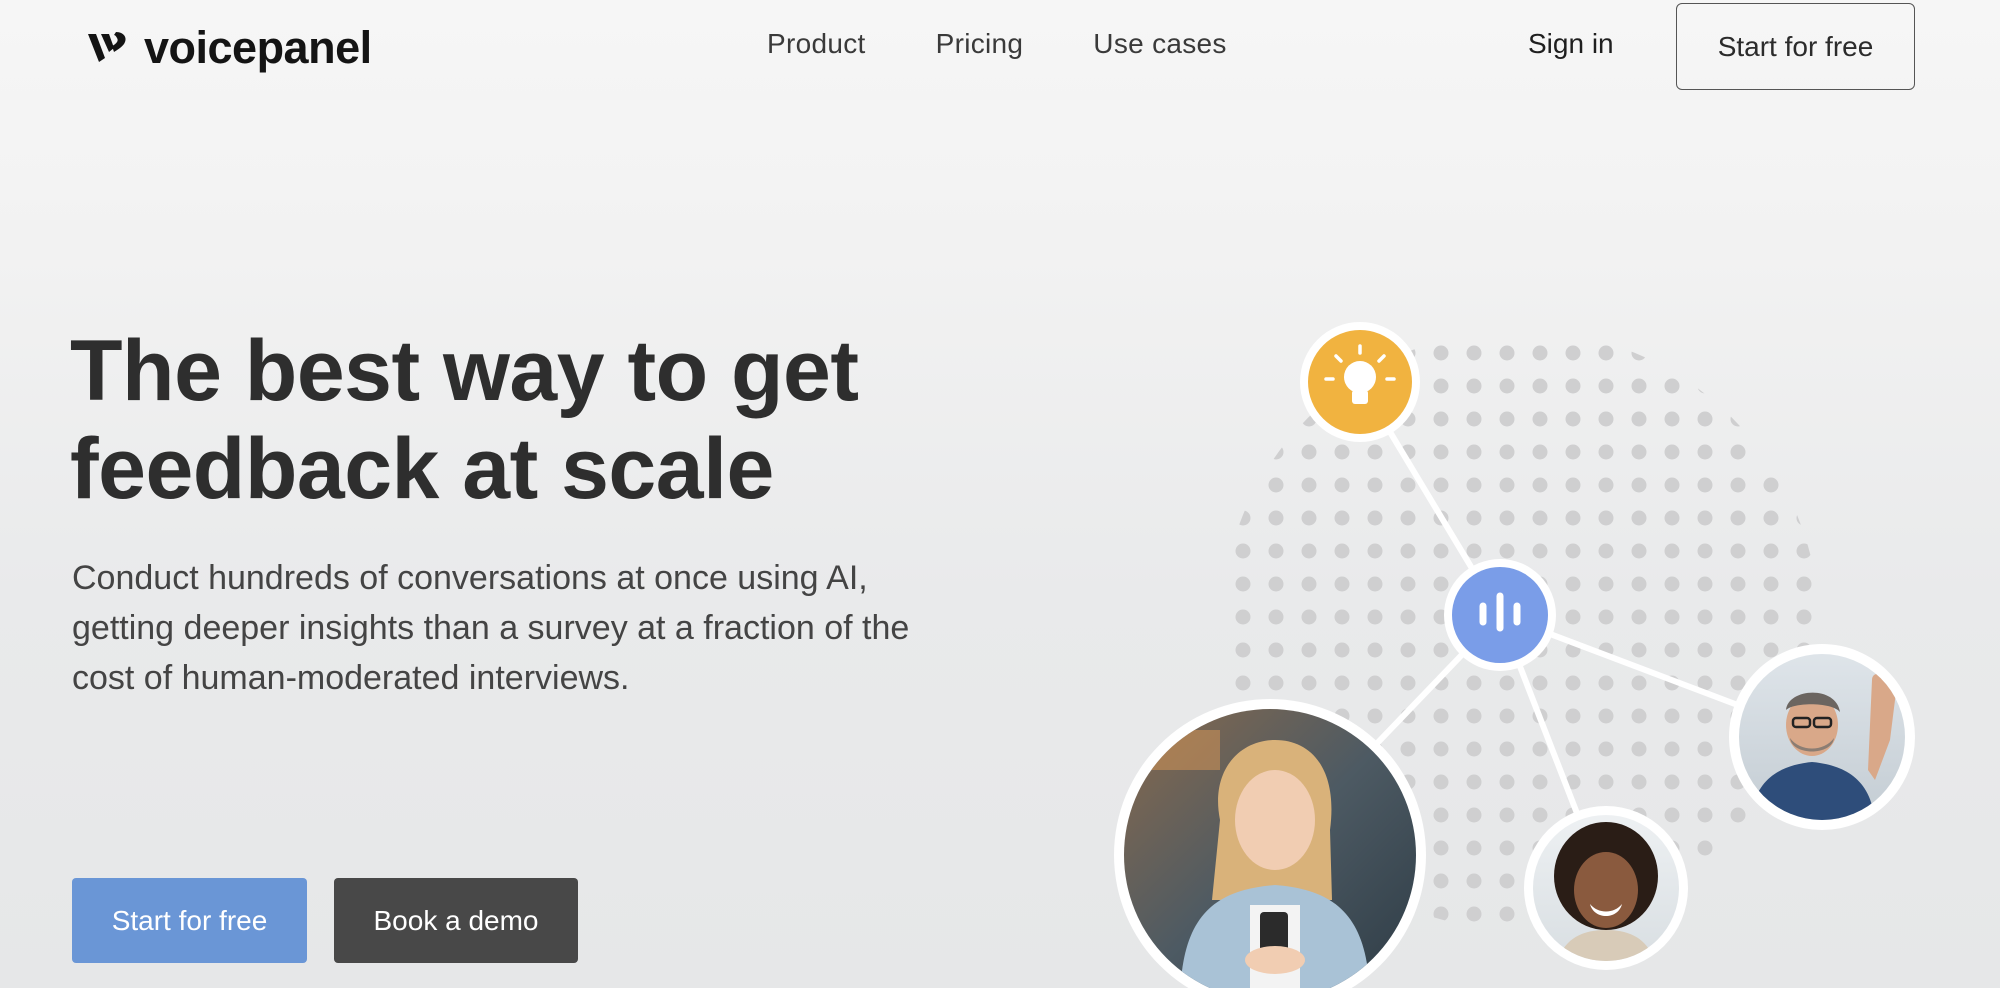 The height and width of the screenshot is (988, 2000). What do you see at coordinates (816, 44) in the screenshot?
I see `nav-item-product: Product` at bounding box center [816, 44].